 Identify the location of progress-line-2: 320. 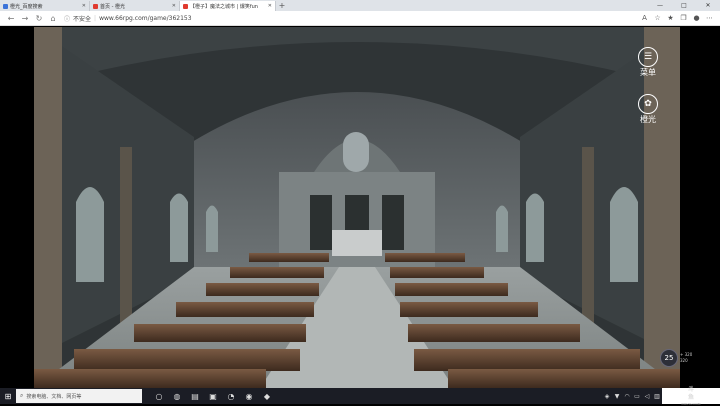
(684, 360).